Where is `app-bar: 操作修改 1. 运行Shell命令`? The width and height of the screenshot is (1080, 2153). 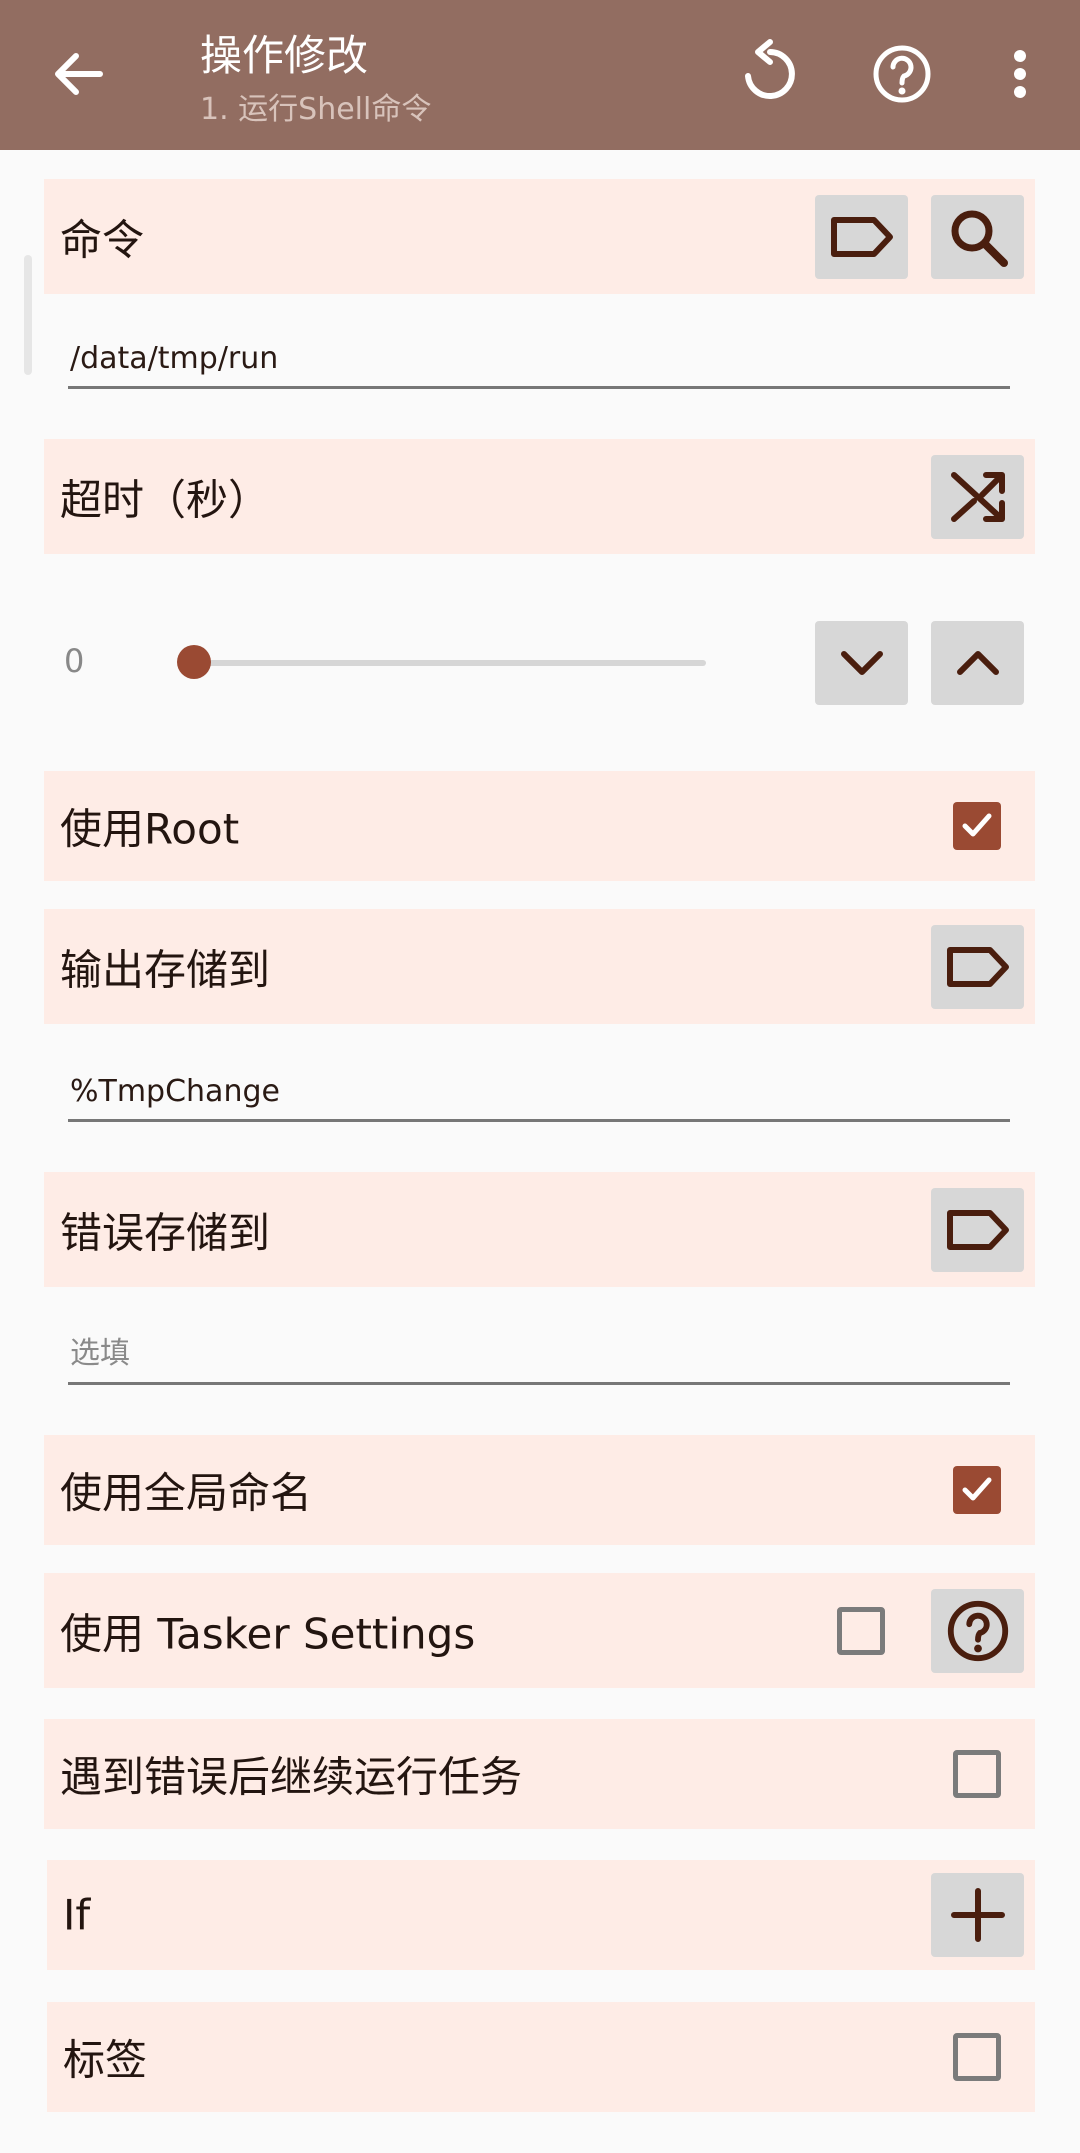
app-bar: 操作修改 1. 运行Shell命令 is located at coordinates (540, 75).